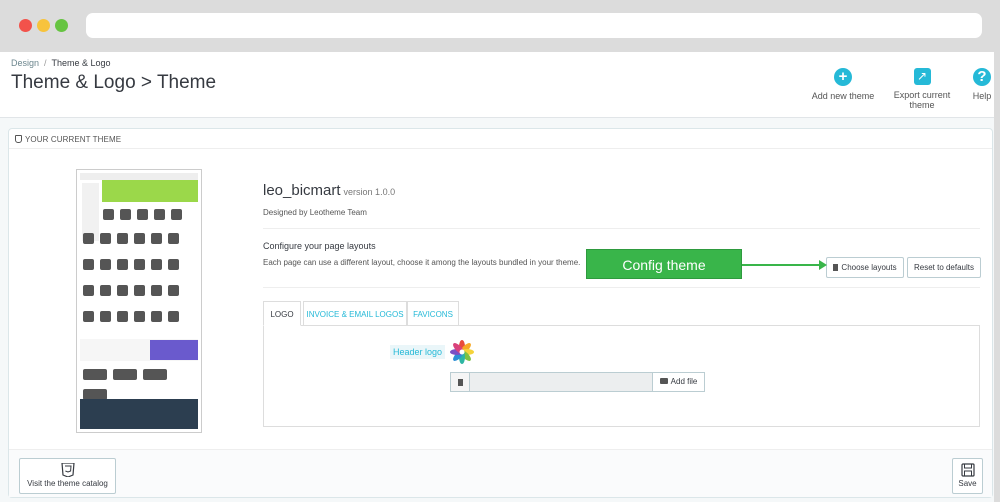 The image size is (1000, 502). I want to click on theme-preview-image, so click(139, 301).